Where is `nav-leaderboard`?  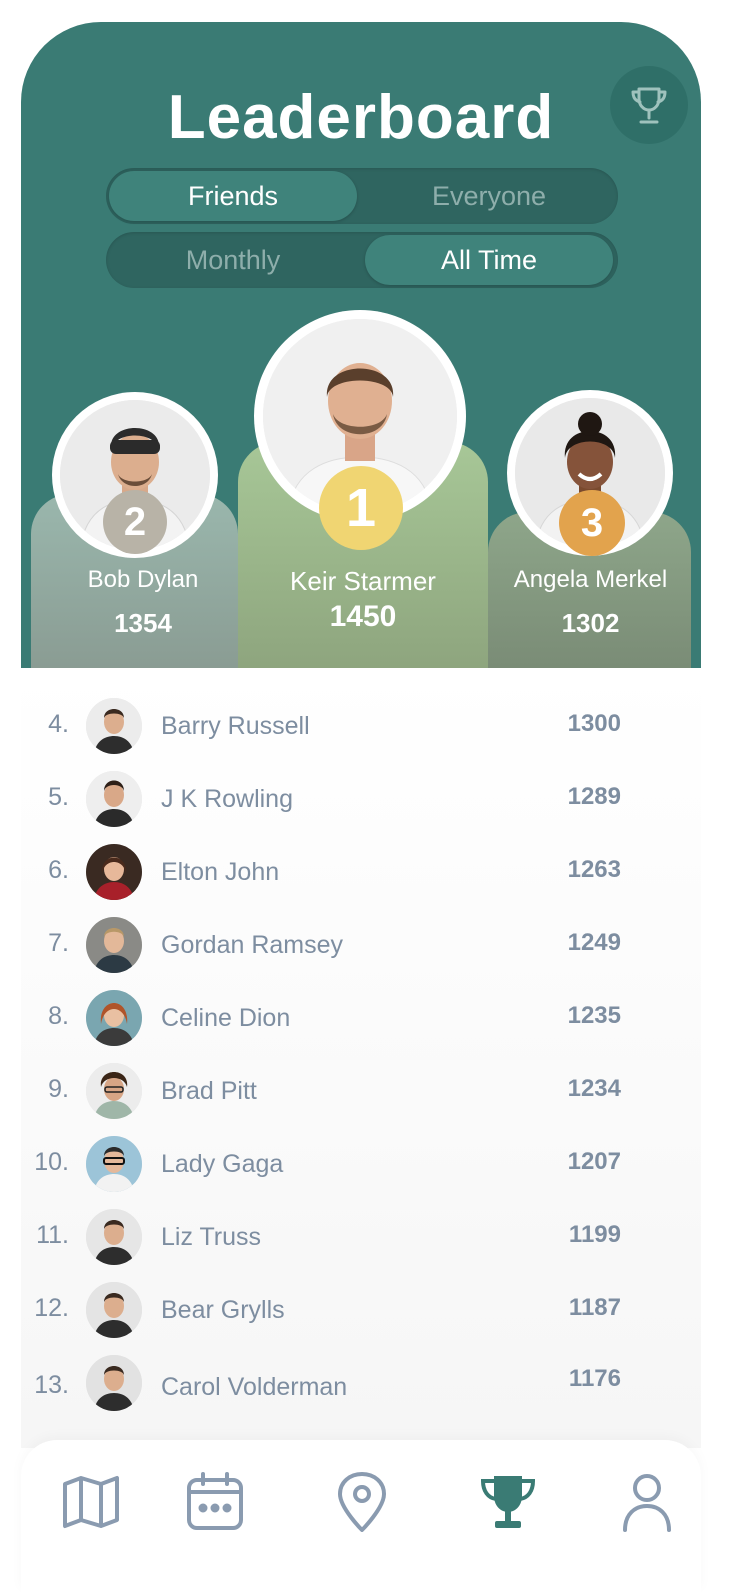 nav-leaderboard is located at coordinates (508, 1502).